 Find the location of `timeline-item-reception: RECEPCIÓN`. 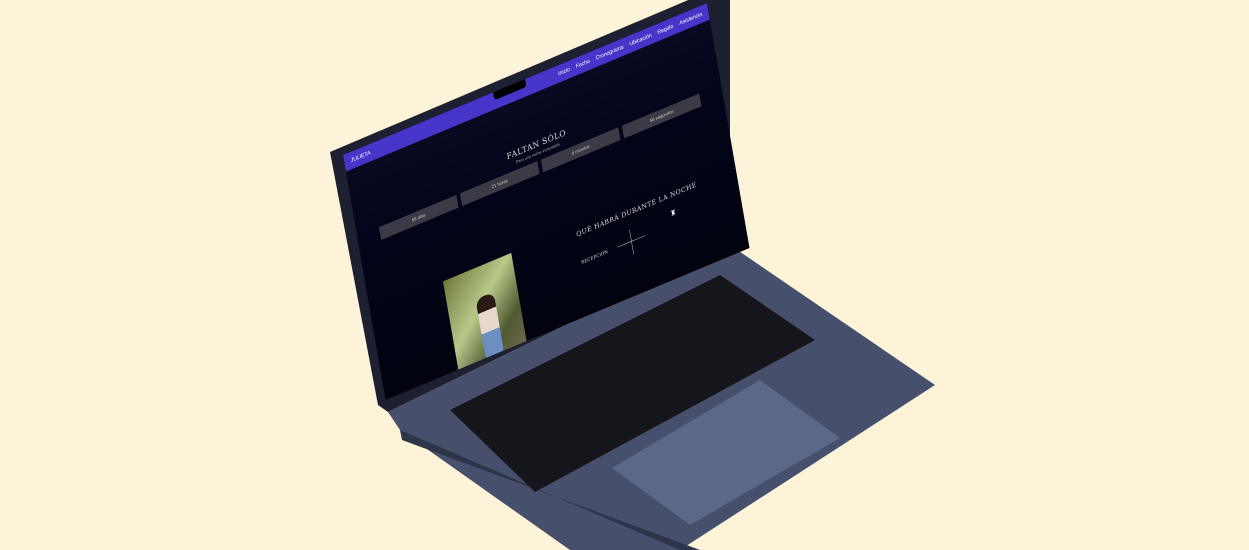

timeline-item-reception: RECEPCIÓN is located at coordinates (594, 257).